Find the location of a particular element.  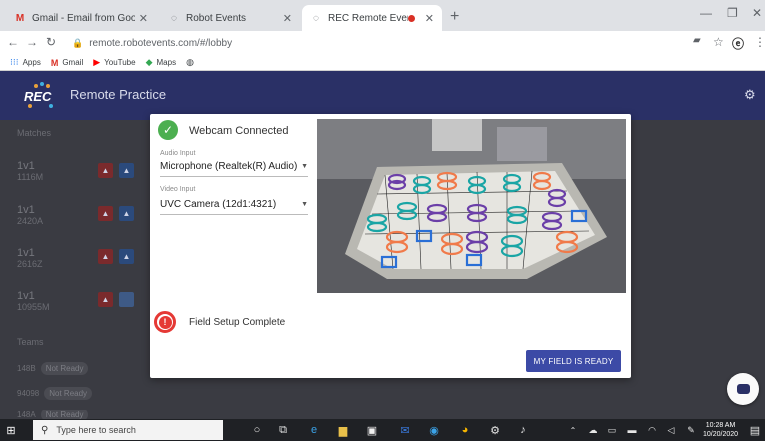

file-explorer-icon: ▆ is located at coordinates (343, 430).